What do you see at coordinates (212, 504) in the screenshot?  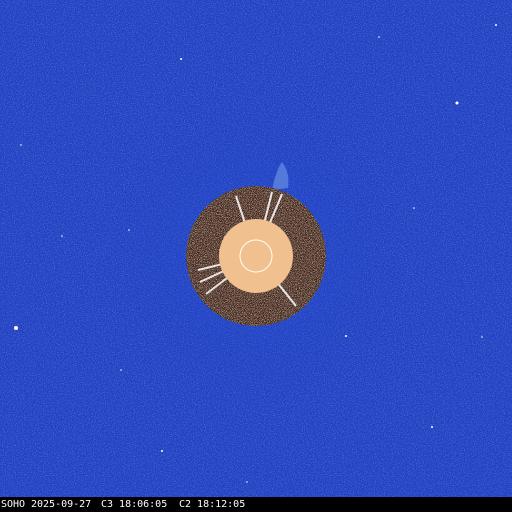 I see `c2-time-label: C2 18:12:05` at bounding box center [212, 504].